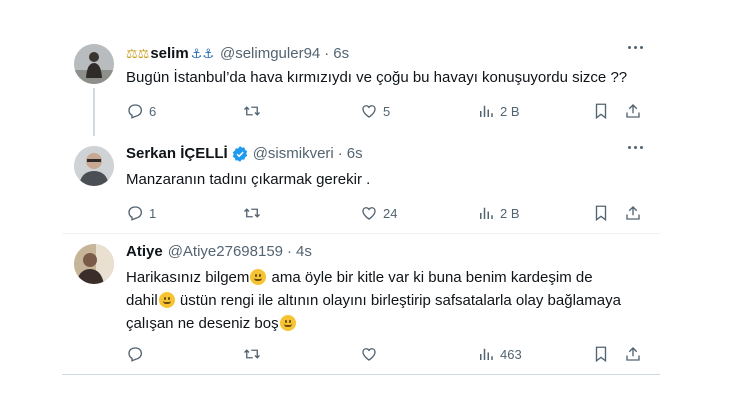  Describe the element at coordinates (304, 252) in the screenshot. I see `timestamp: 4s` at that location.